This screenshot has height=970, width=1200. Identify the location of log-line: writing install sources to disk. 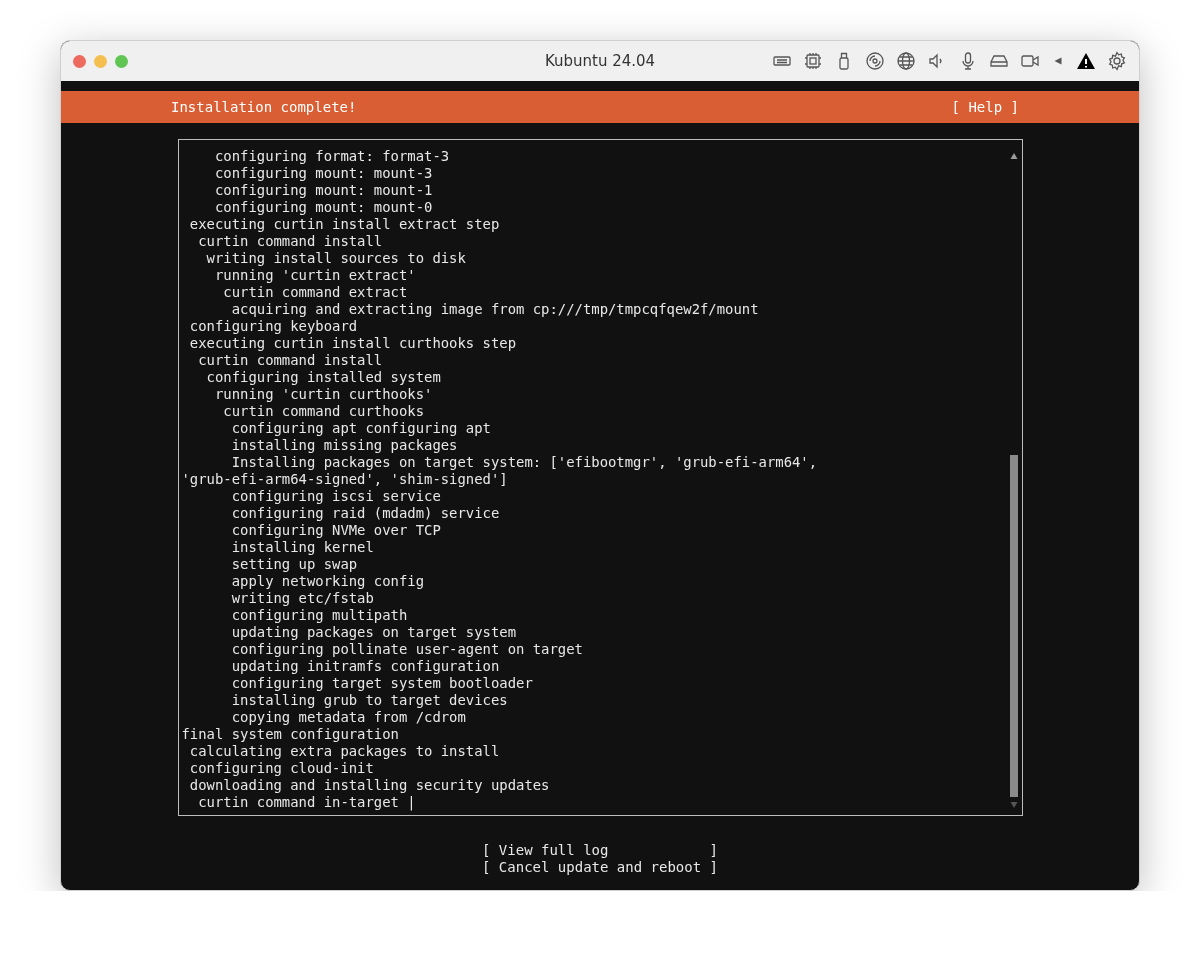
(336, 258).